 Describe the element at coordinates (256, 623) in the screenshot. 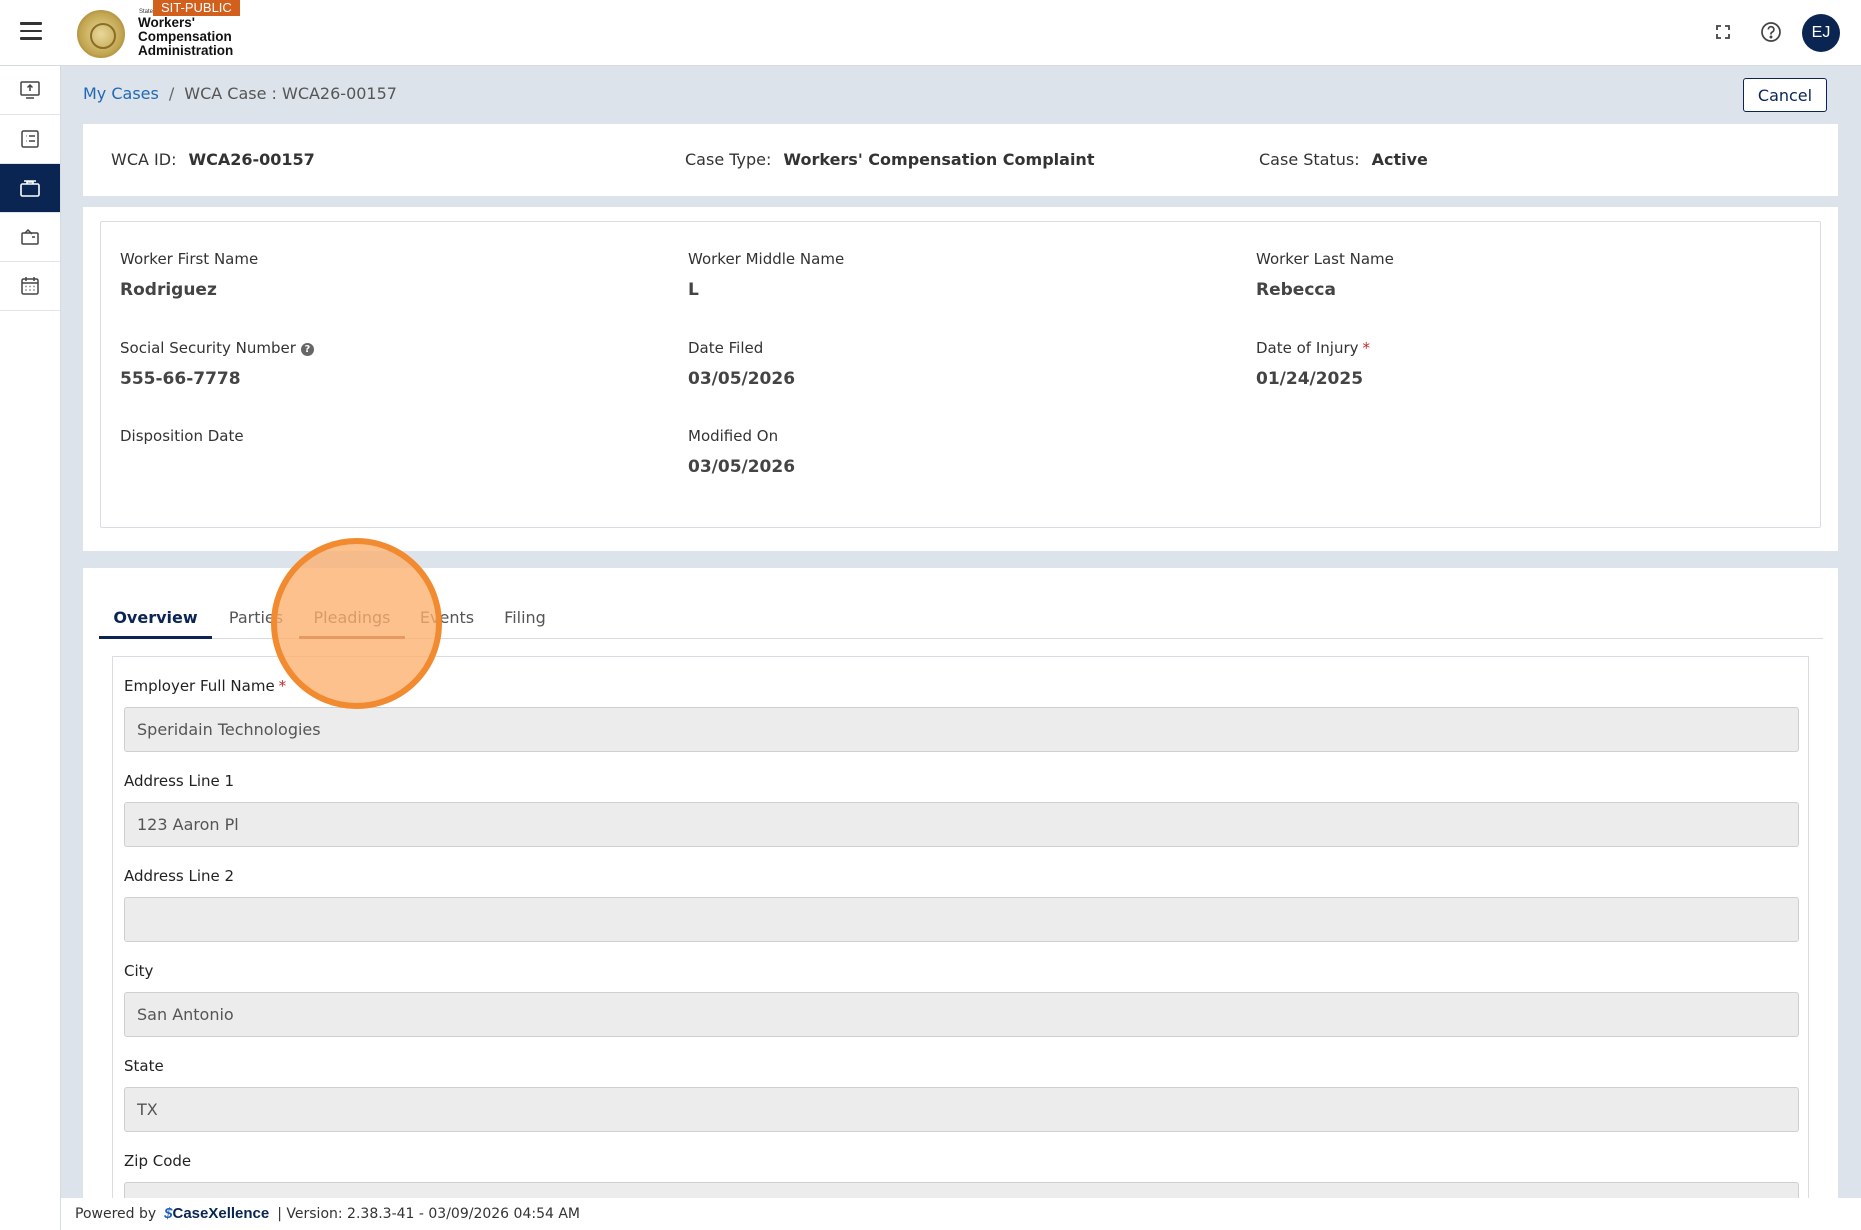

I see `tab-parties: Parties` at that location.